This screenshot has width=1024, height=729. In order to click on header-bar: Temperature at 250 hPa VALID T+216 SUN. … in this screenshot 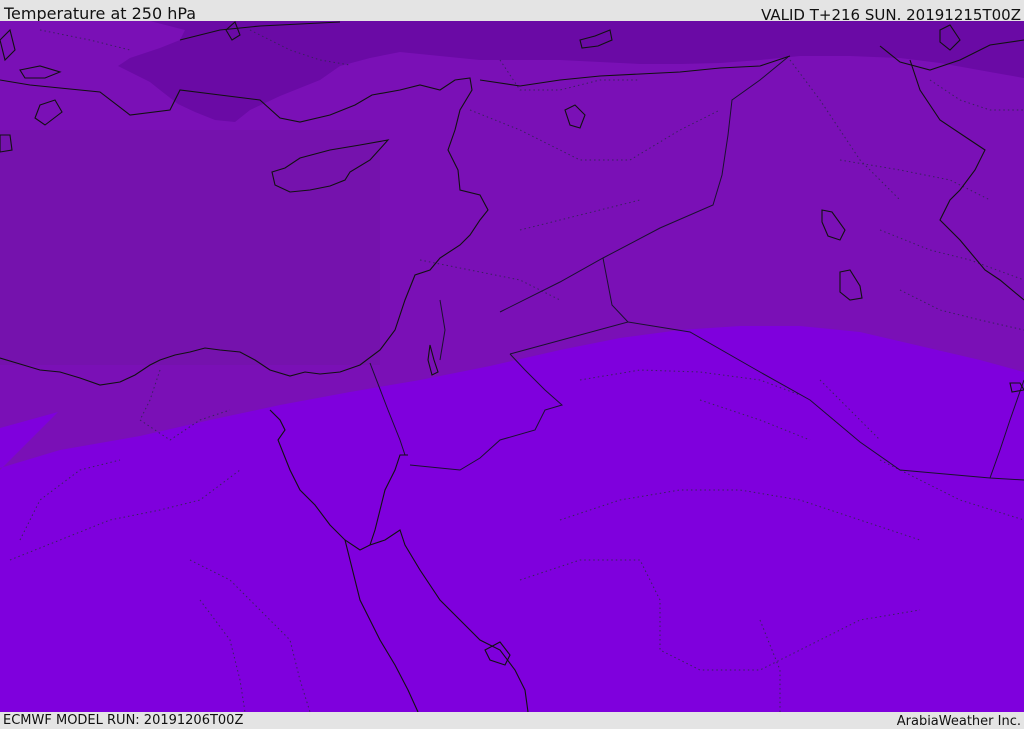, I will do `click(512, 12)`.